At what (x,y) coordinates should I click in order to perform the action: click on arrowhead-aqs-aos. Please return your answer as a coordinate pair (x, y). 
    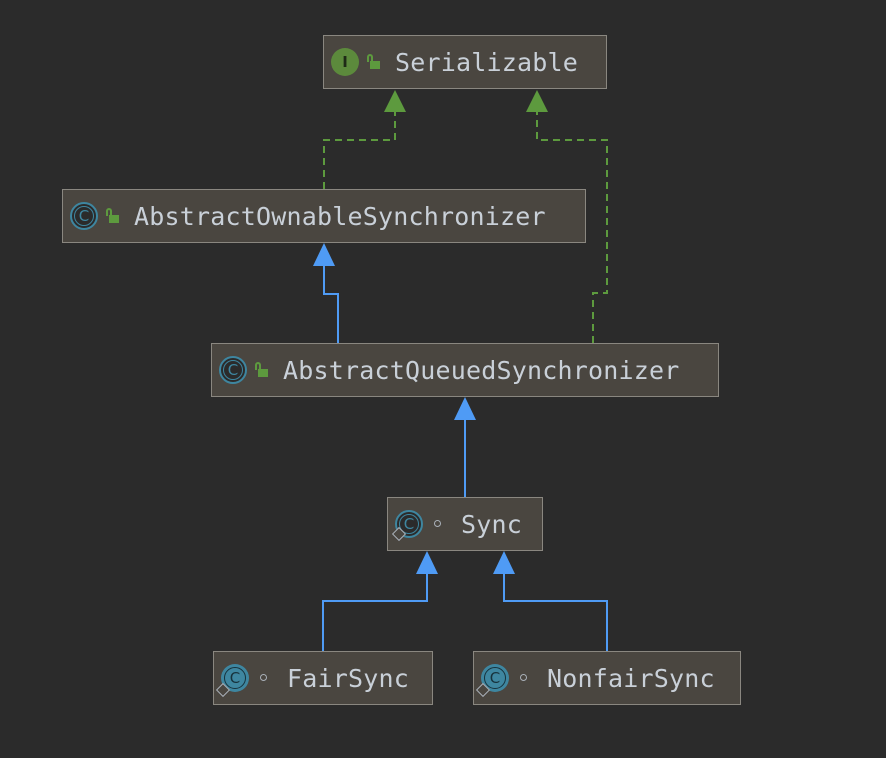
    Looking at the image, I should click on (324, 254).